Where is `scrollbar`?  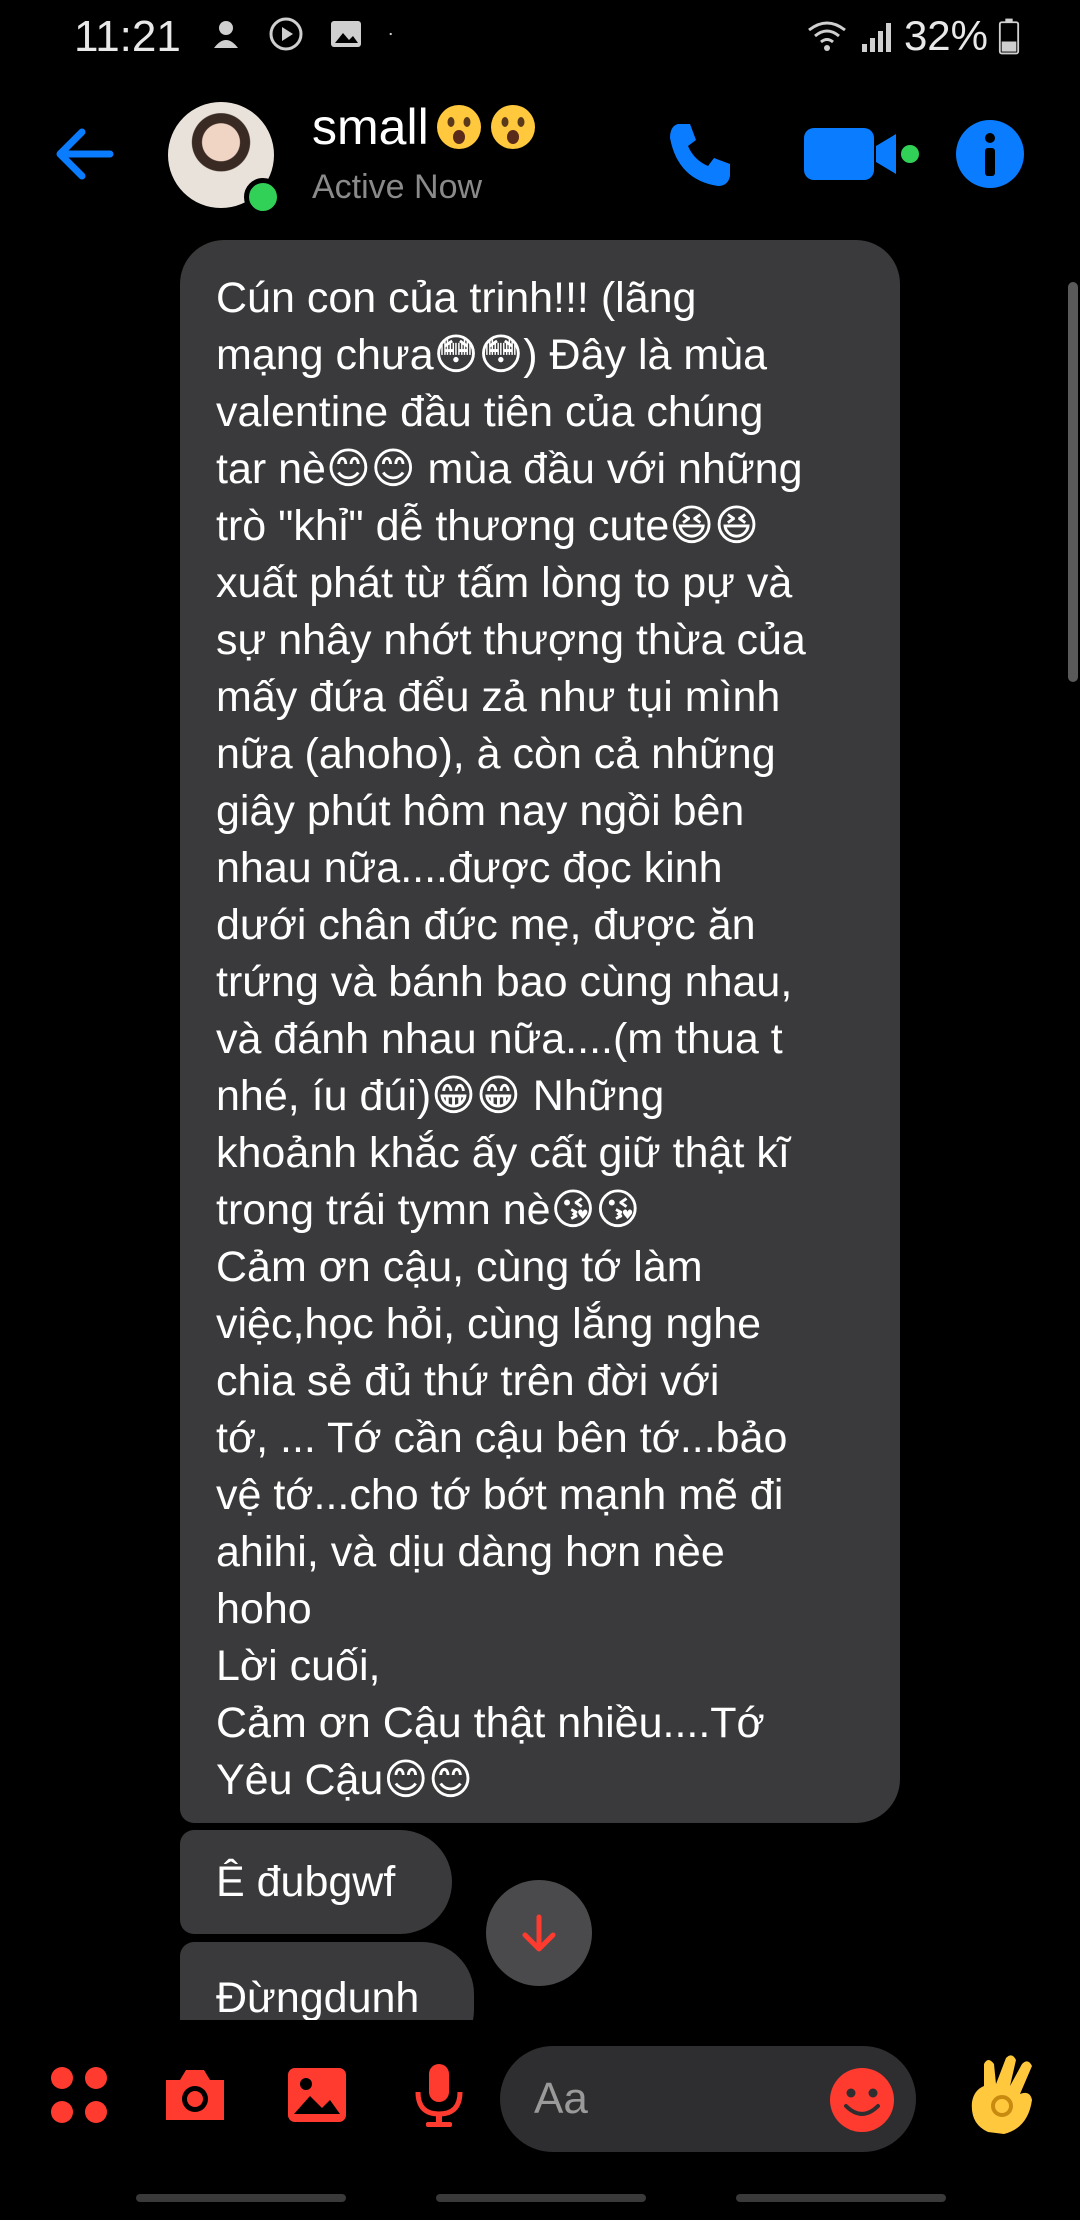
scrollbar is located at coordinates (1073, 482).